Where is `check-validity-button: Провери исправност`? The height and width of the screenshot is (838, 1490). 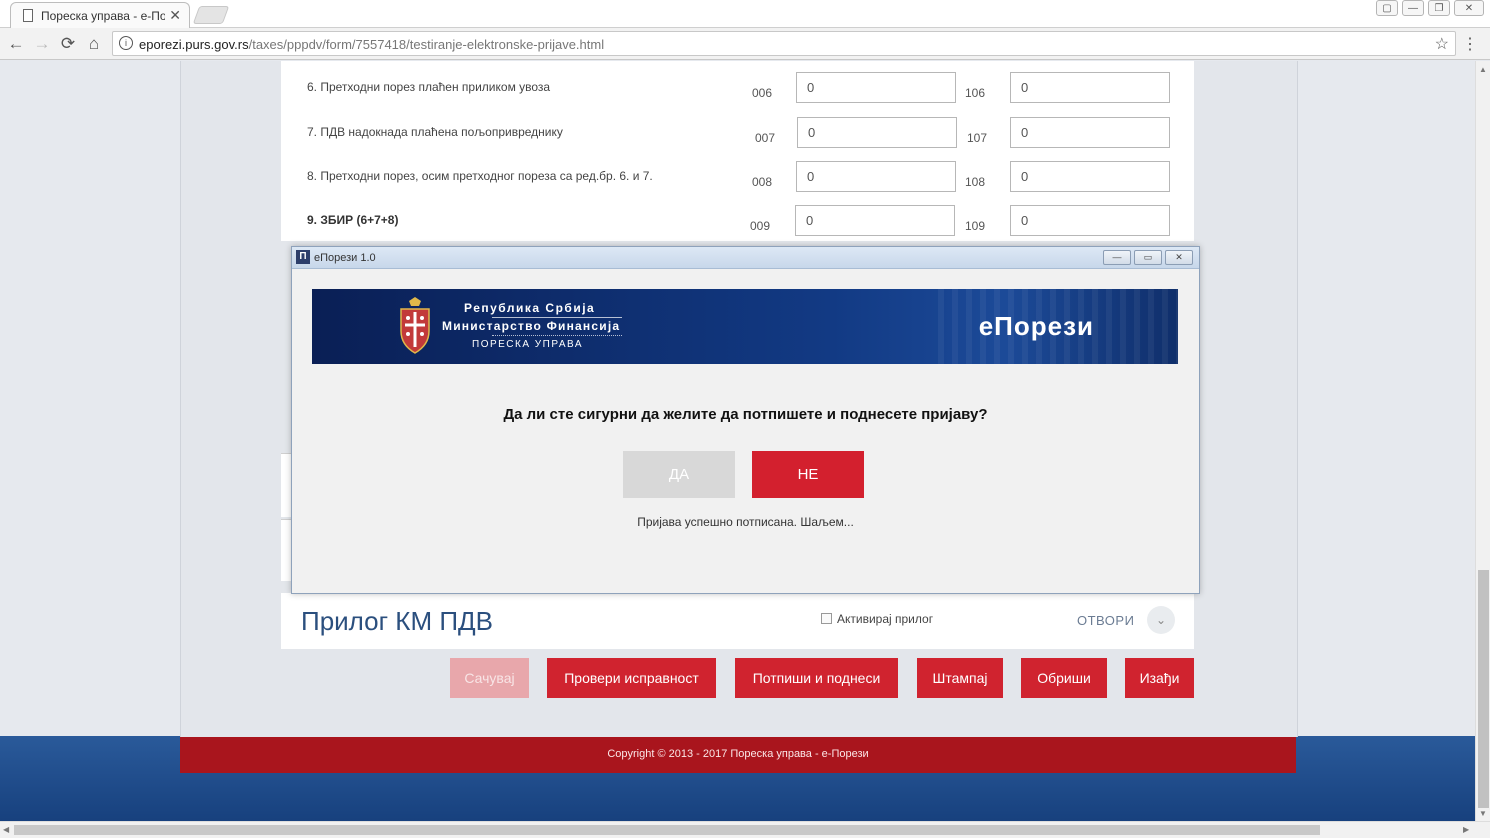 check-validity-button: Провери исправност is located at coordinates (631, 678).